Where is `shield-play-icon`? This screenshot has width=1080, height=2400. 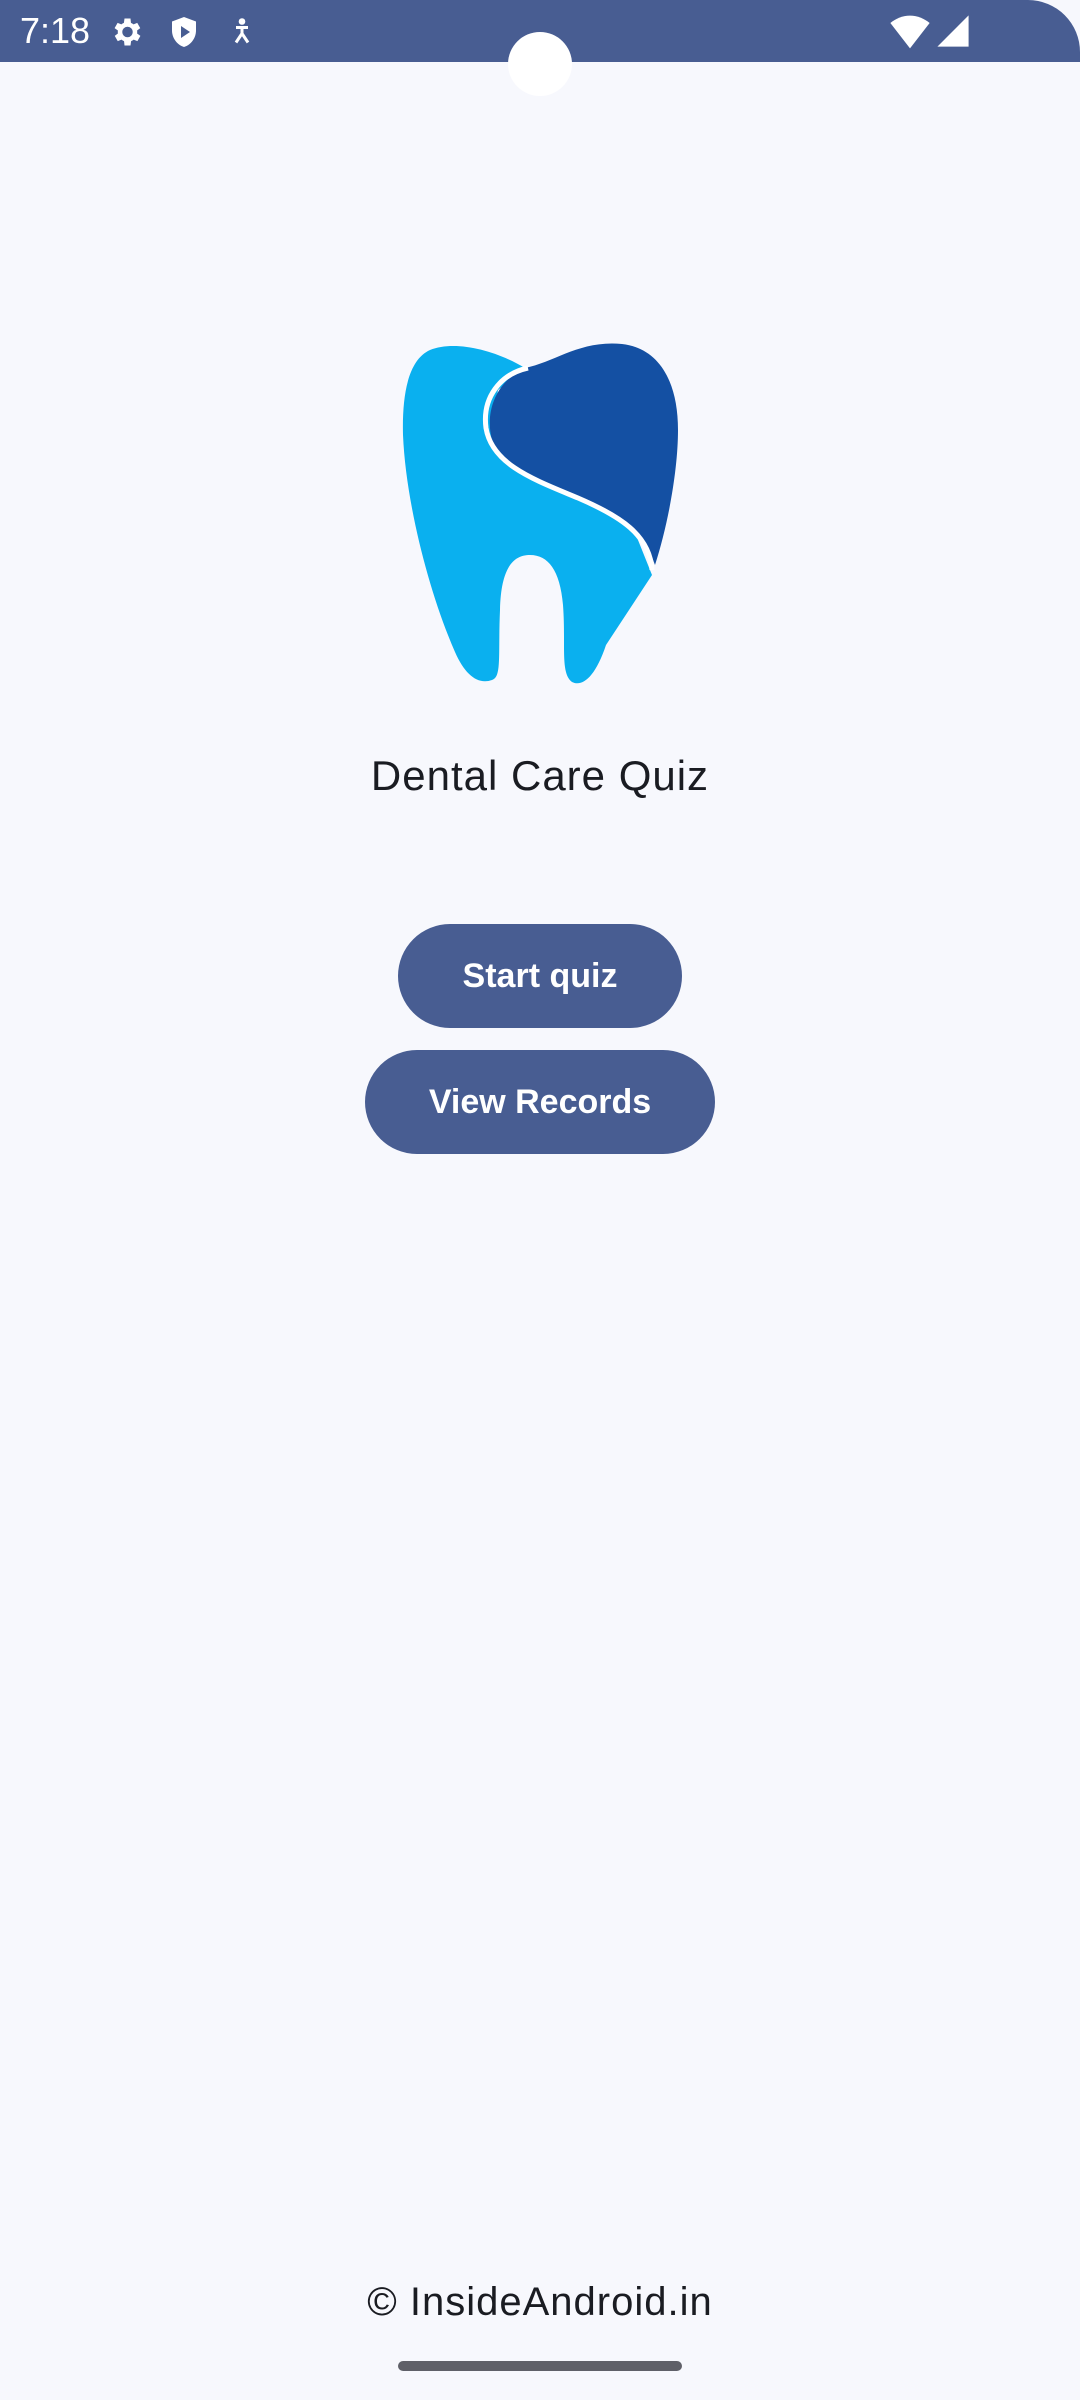
shield-play-icon is located at coordinates (184, 32).